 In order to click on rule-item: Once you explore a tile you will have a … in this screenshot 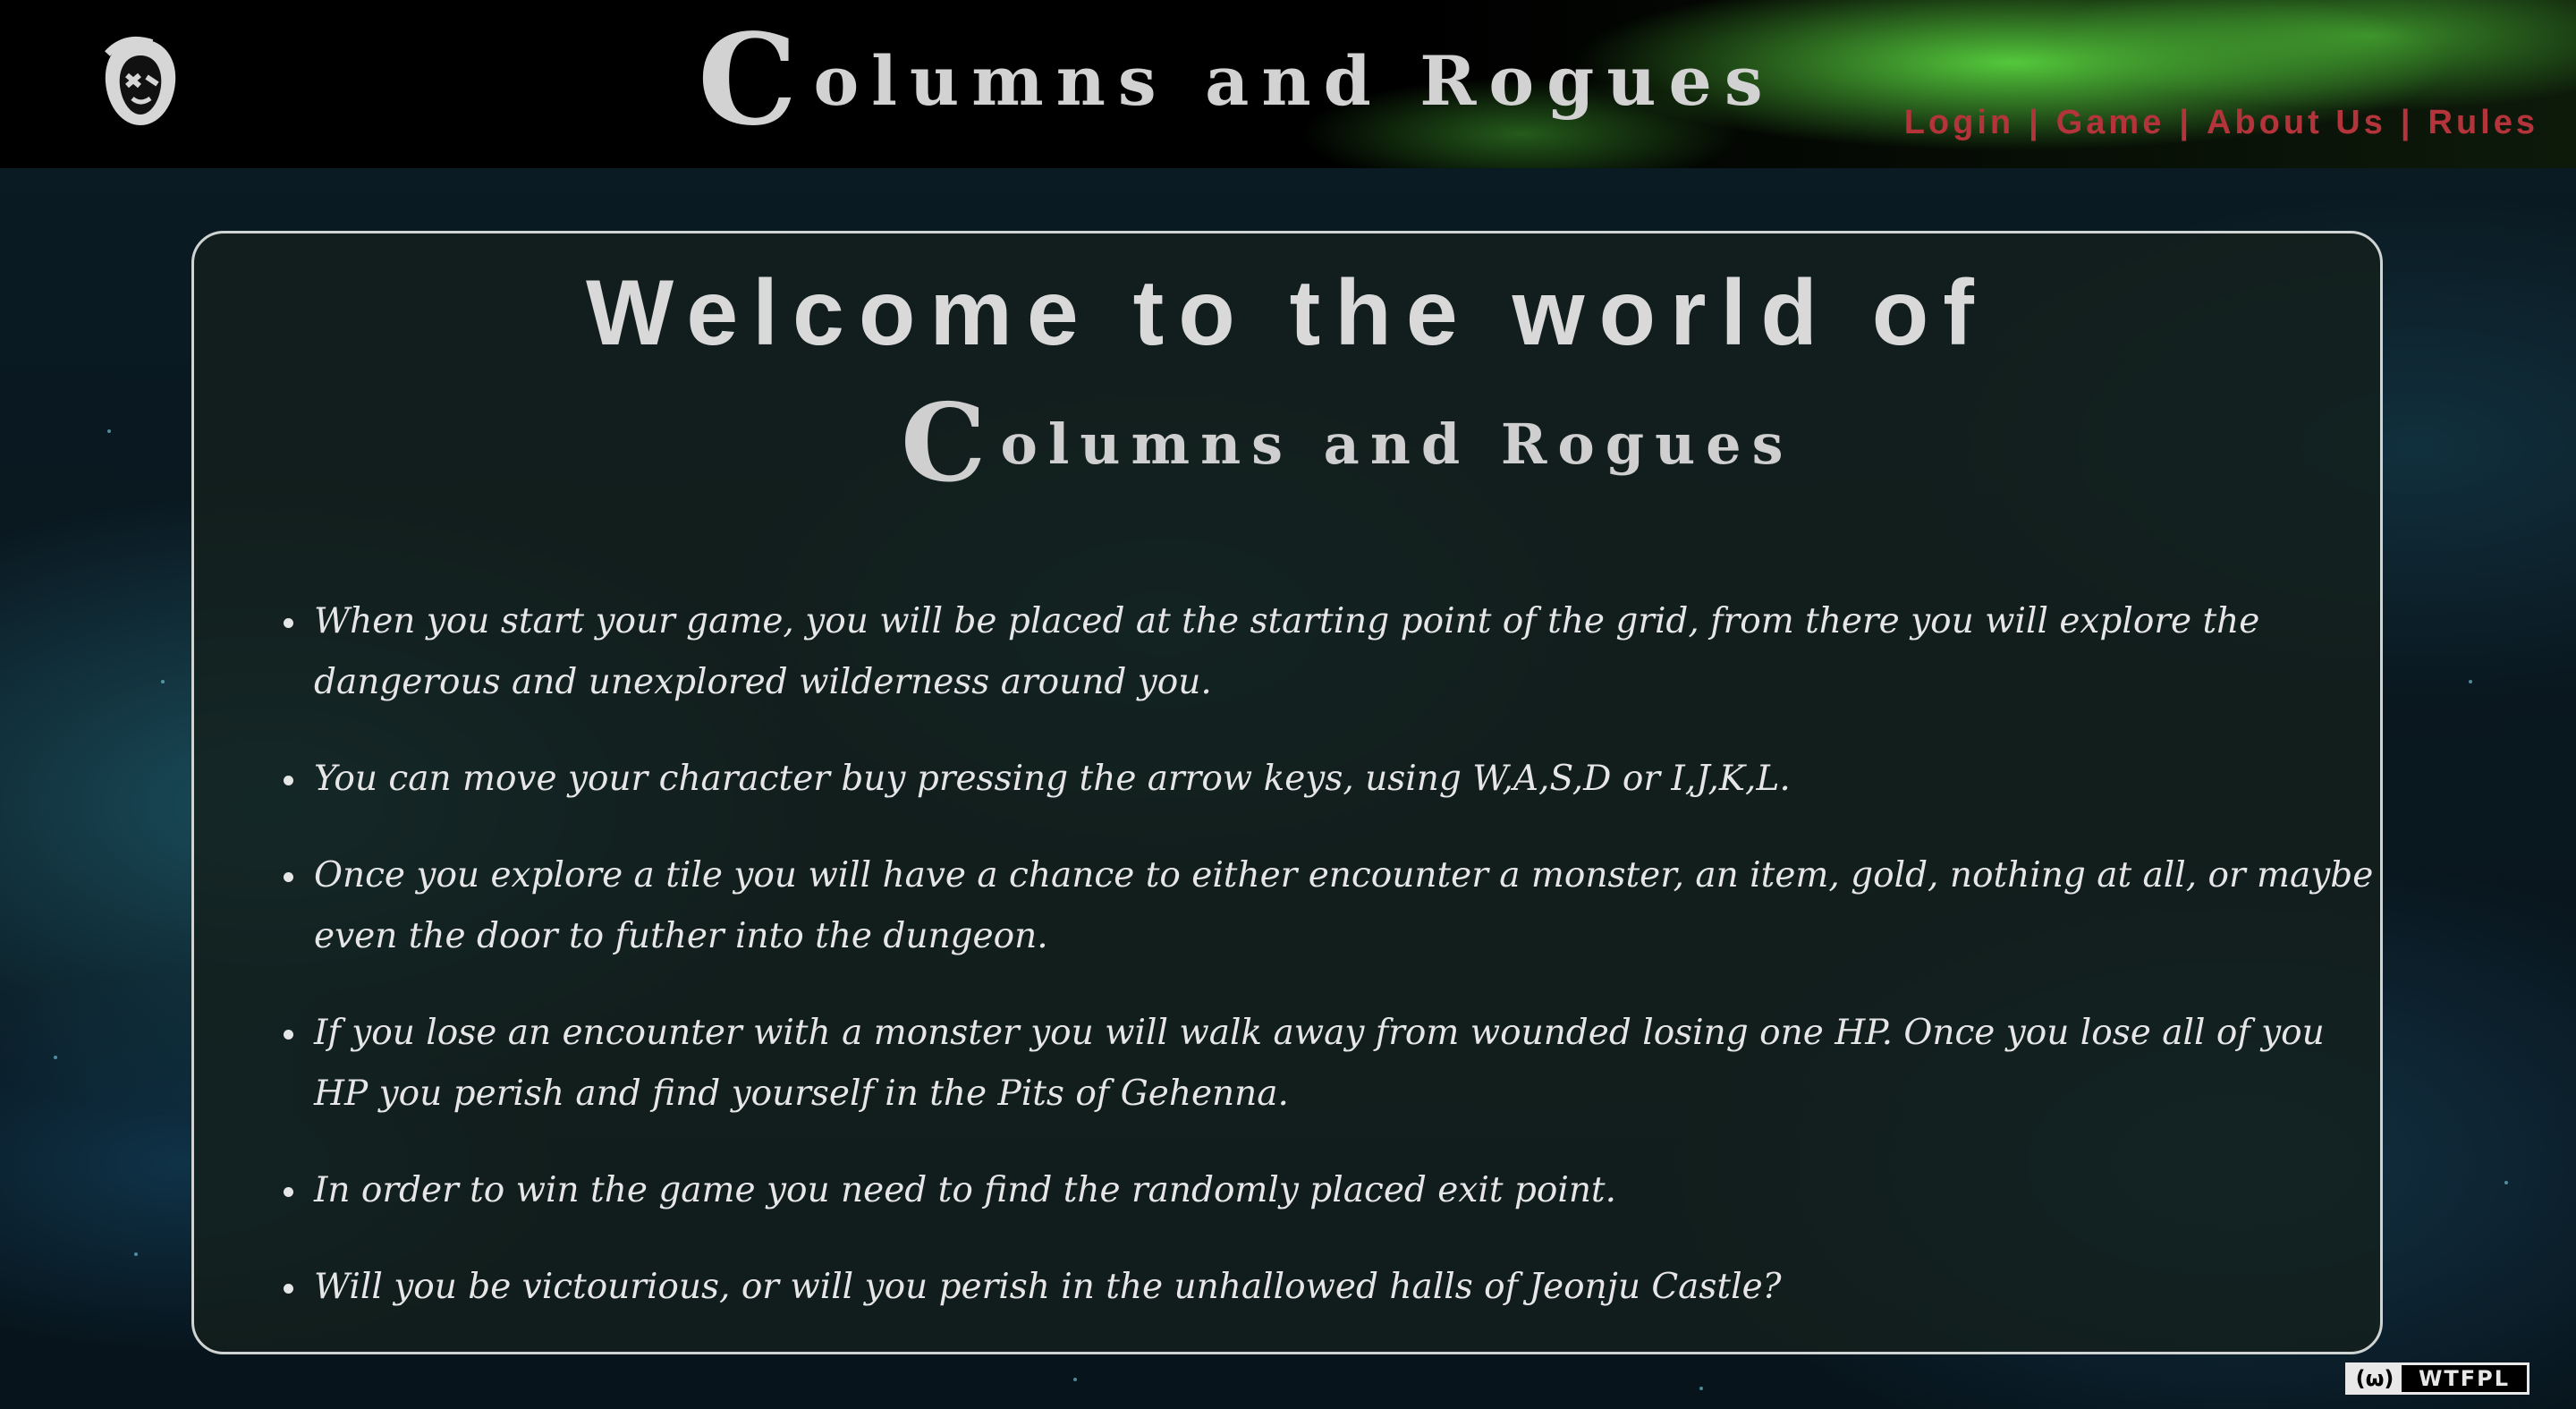, I will do `click(1346, 906)`.